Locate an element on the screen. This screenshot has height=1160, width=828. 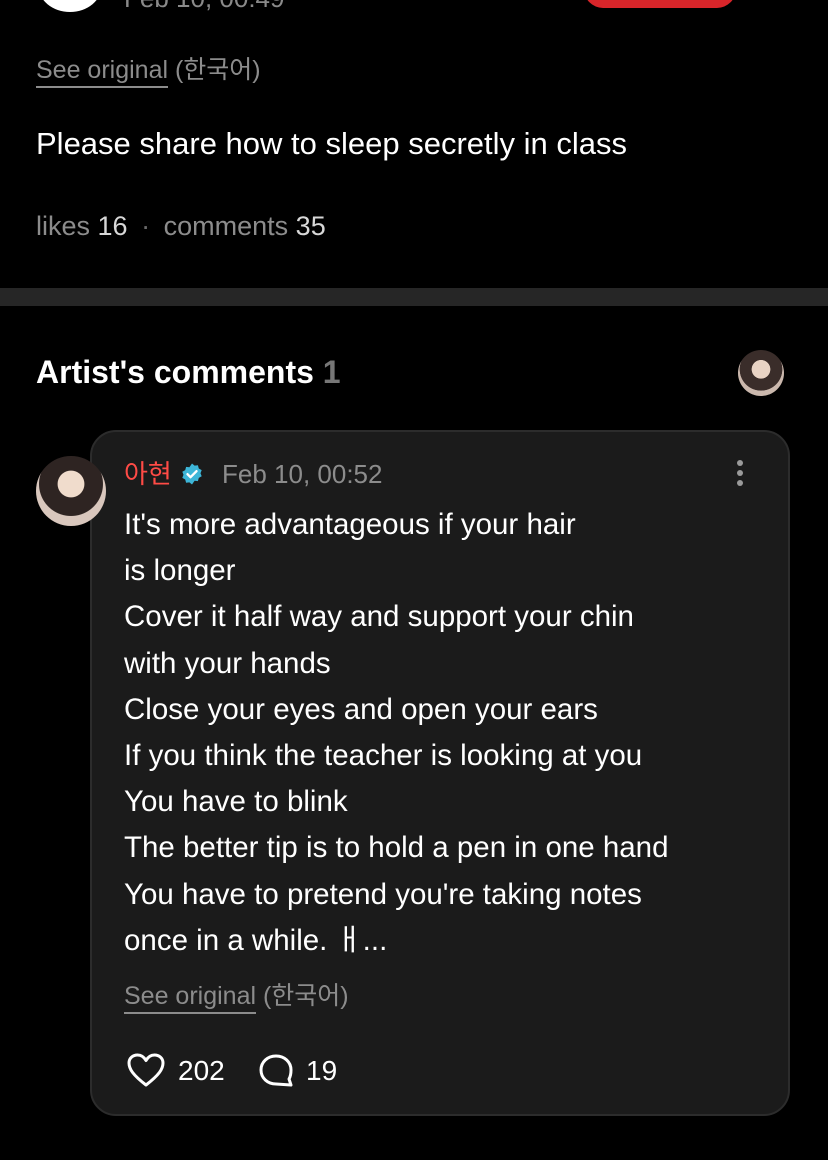
comment-line: is longer is located at coordinates (180, 571).